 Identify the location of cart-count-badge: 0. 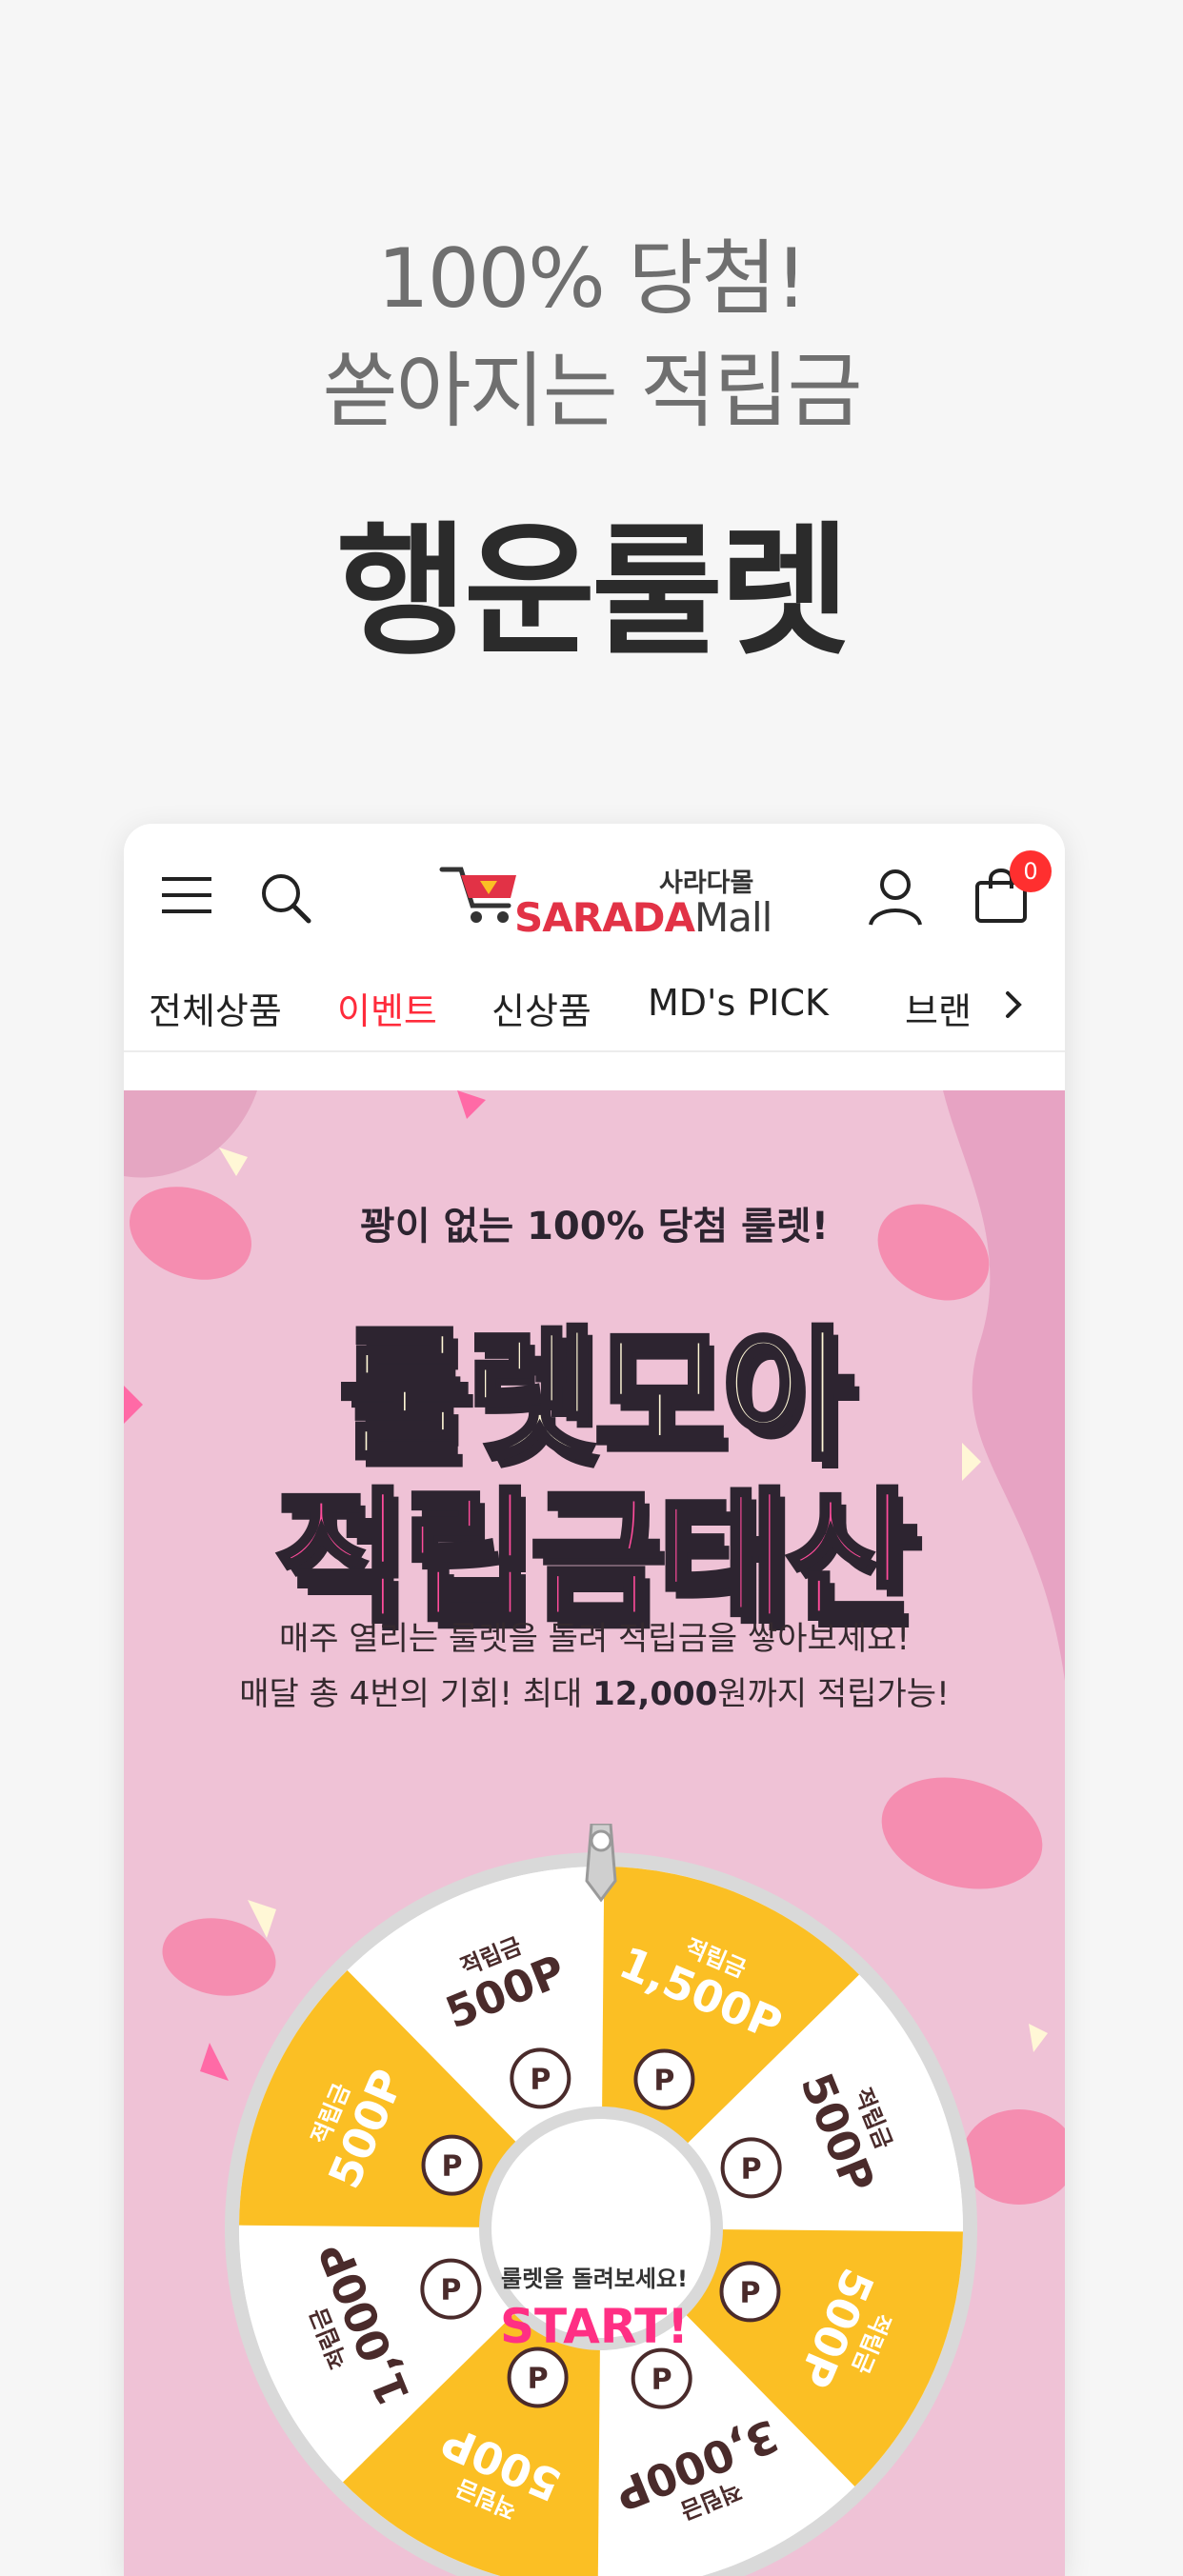
(1031, 871).